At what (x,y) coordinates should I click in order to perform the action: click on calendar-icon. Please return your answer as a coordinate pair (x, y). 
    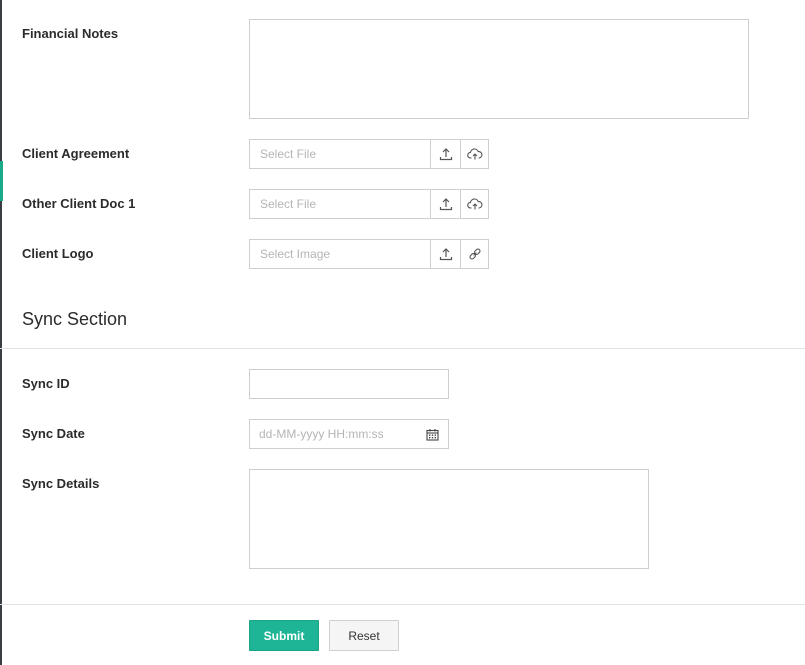
    Looking at the image, I should click on (432, 434).